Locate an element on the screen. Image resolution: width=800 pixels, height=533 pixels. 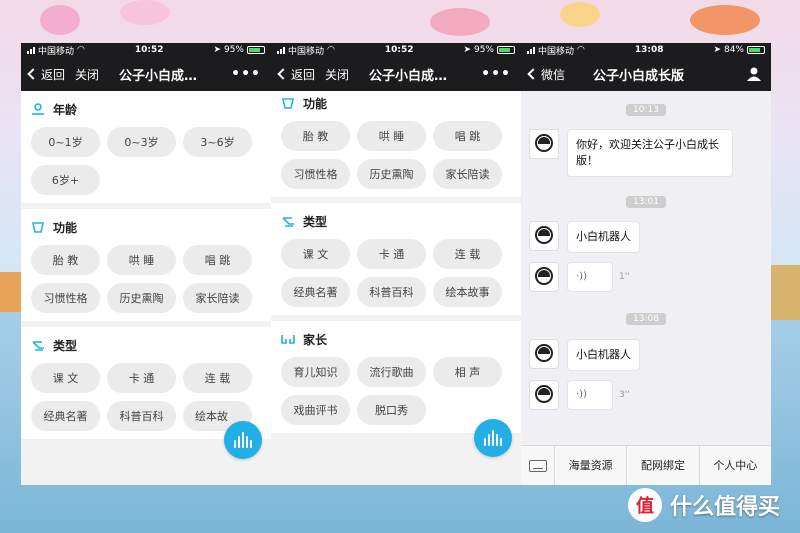
chip: 相 声 is located at coordinates (467, 372).